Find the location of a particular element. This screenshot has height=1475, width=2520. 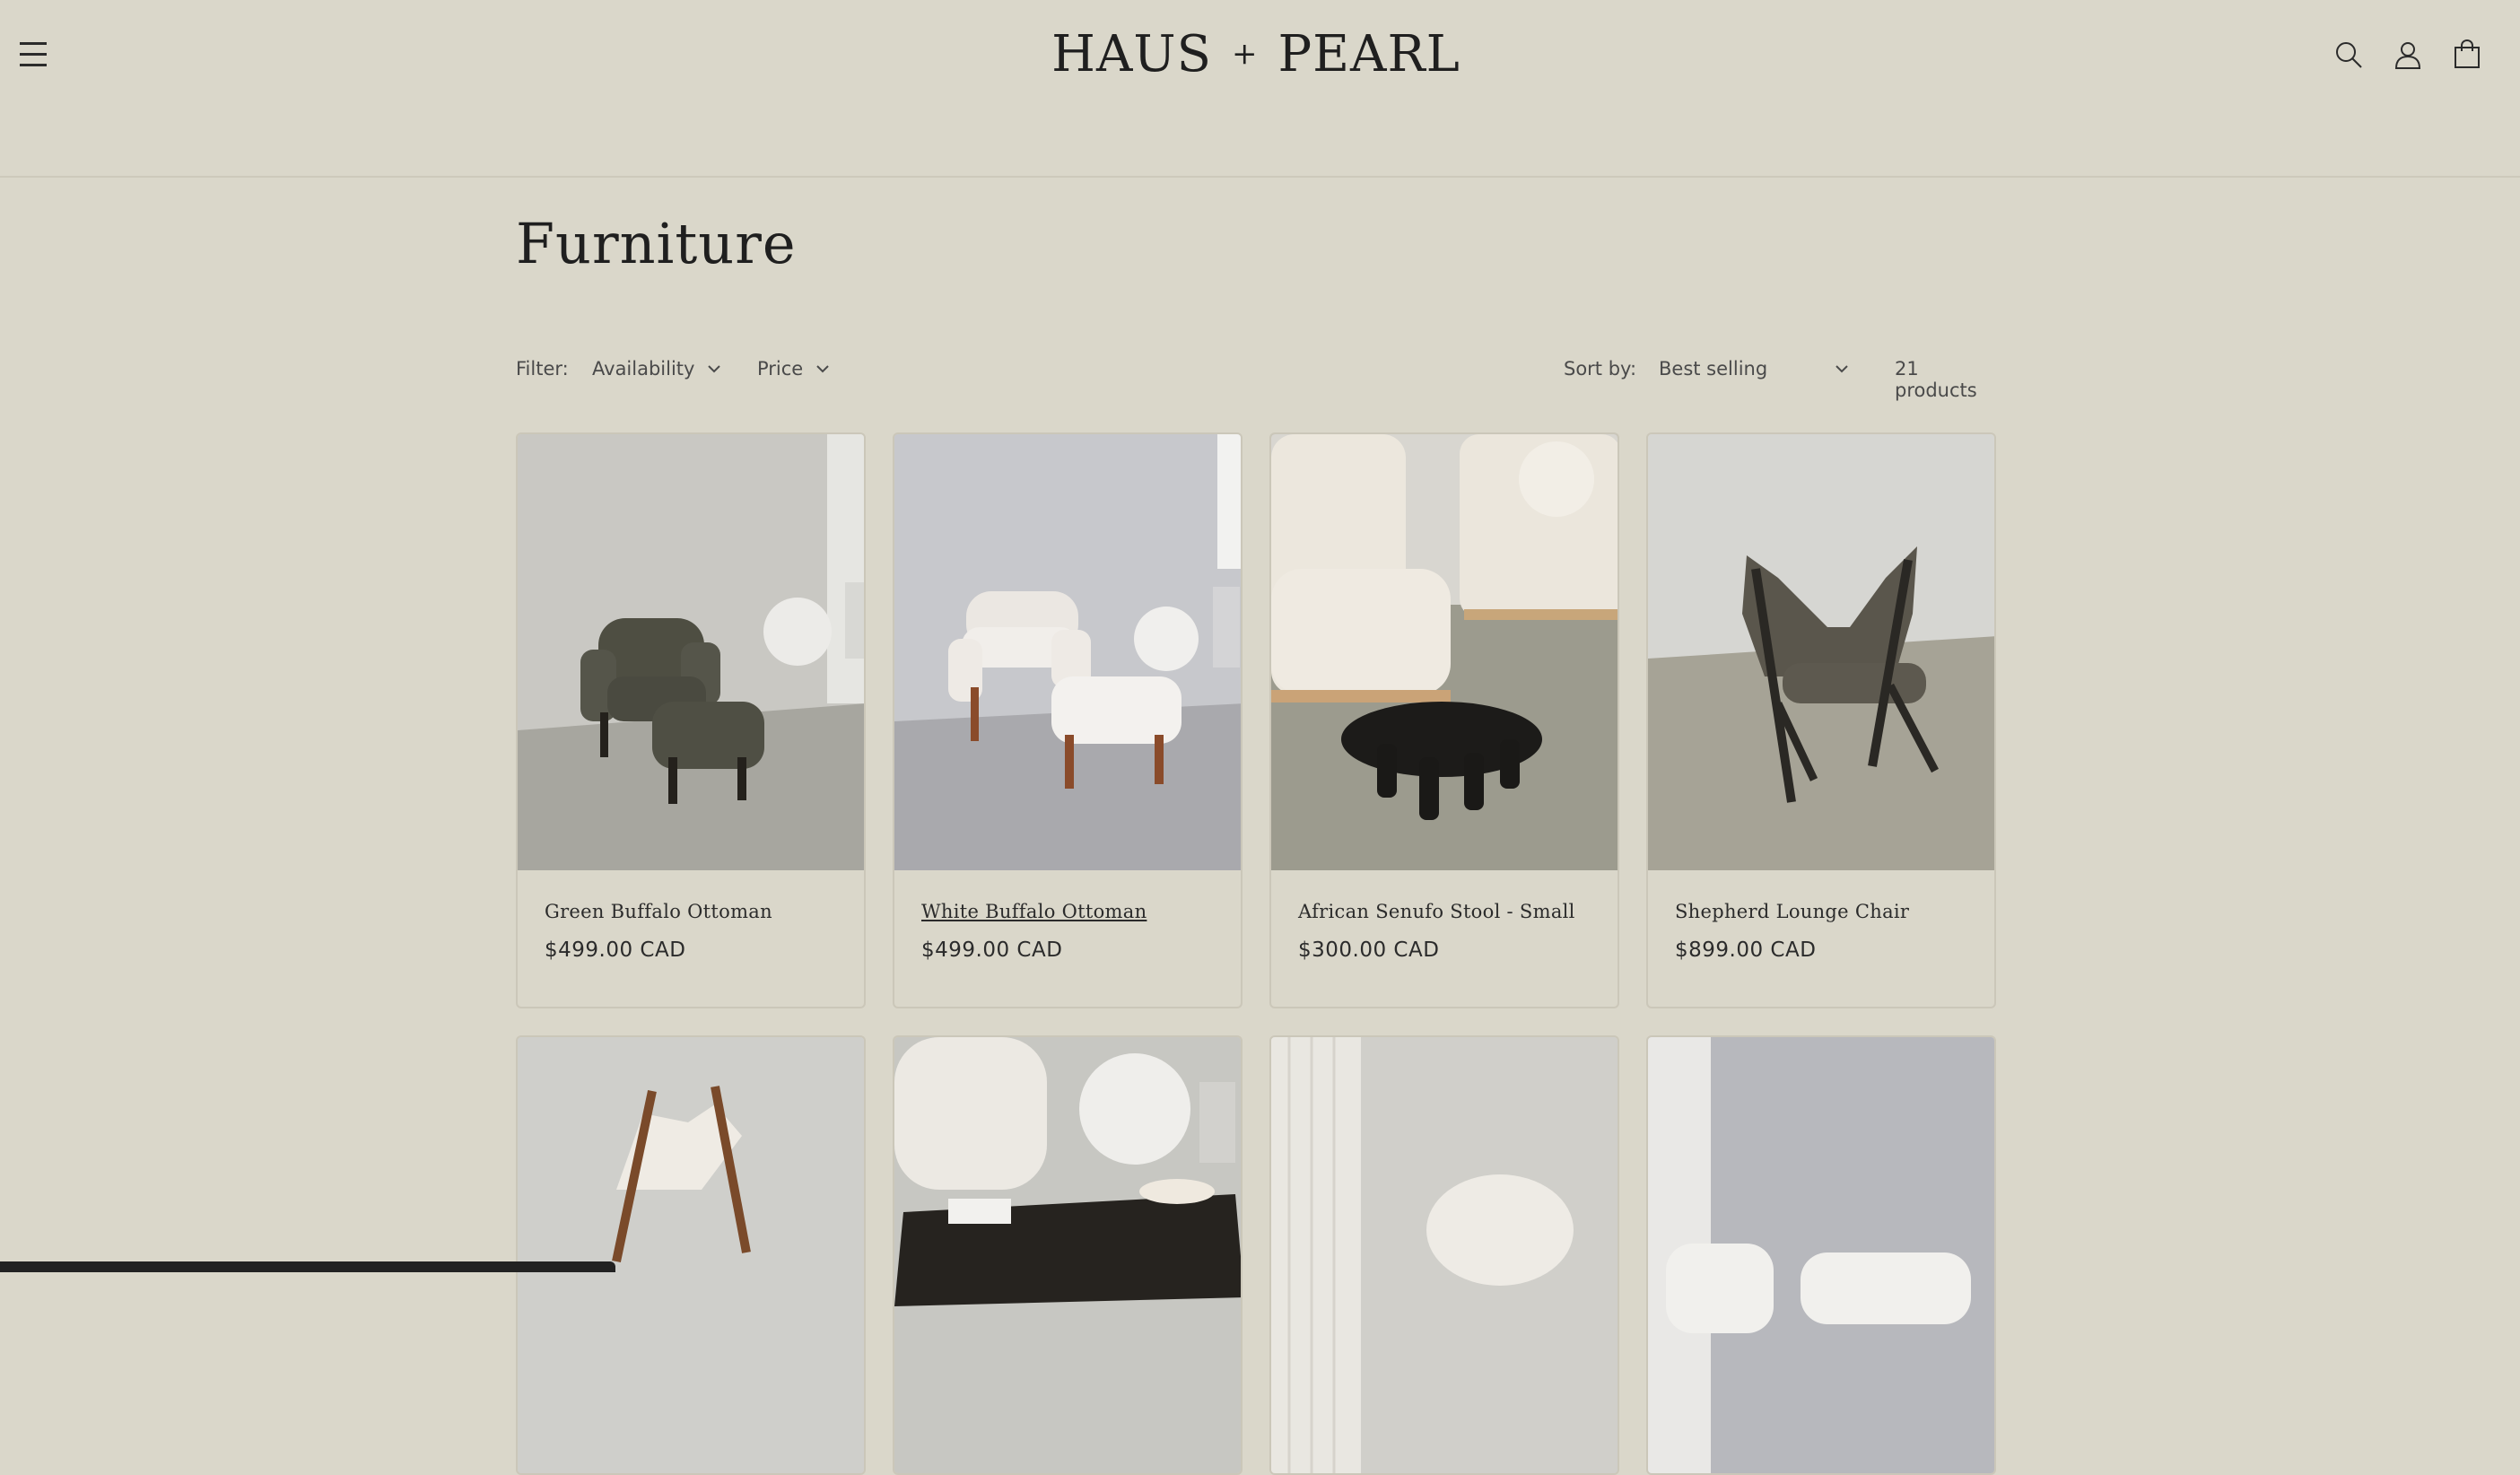

product-card: Green Buffalo Ottoman $499.00 CAD is located at coordinates (691, 720).